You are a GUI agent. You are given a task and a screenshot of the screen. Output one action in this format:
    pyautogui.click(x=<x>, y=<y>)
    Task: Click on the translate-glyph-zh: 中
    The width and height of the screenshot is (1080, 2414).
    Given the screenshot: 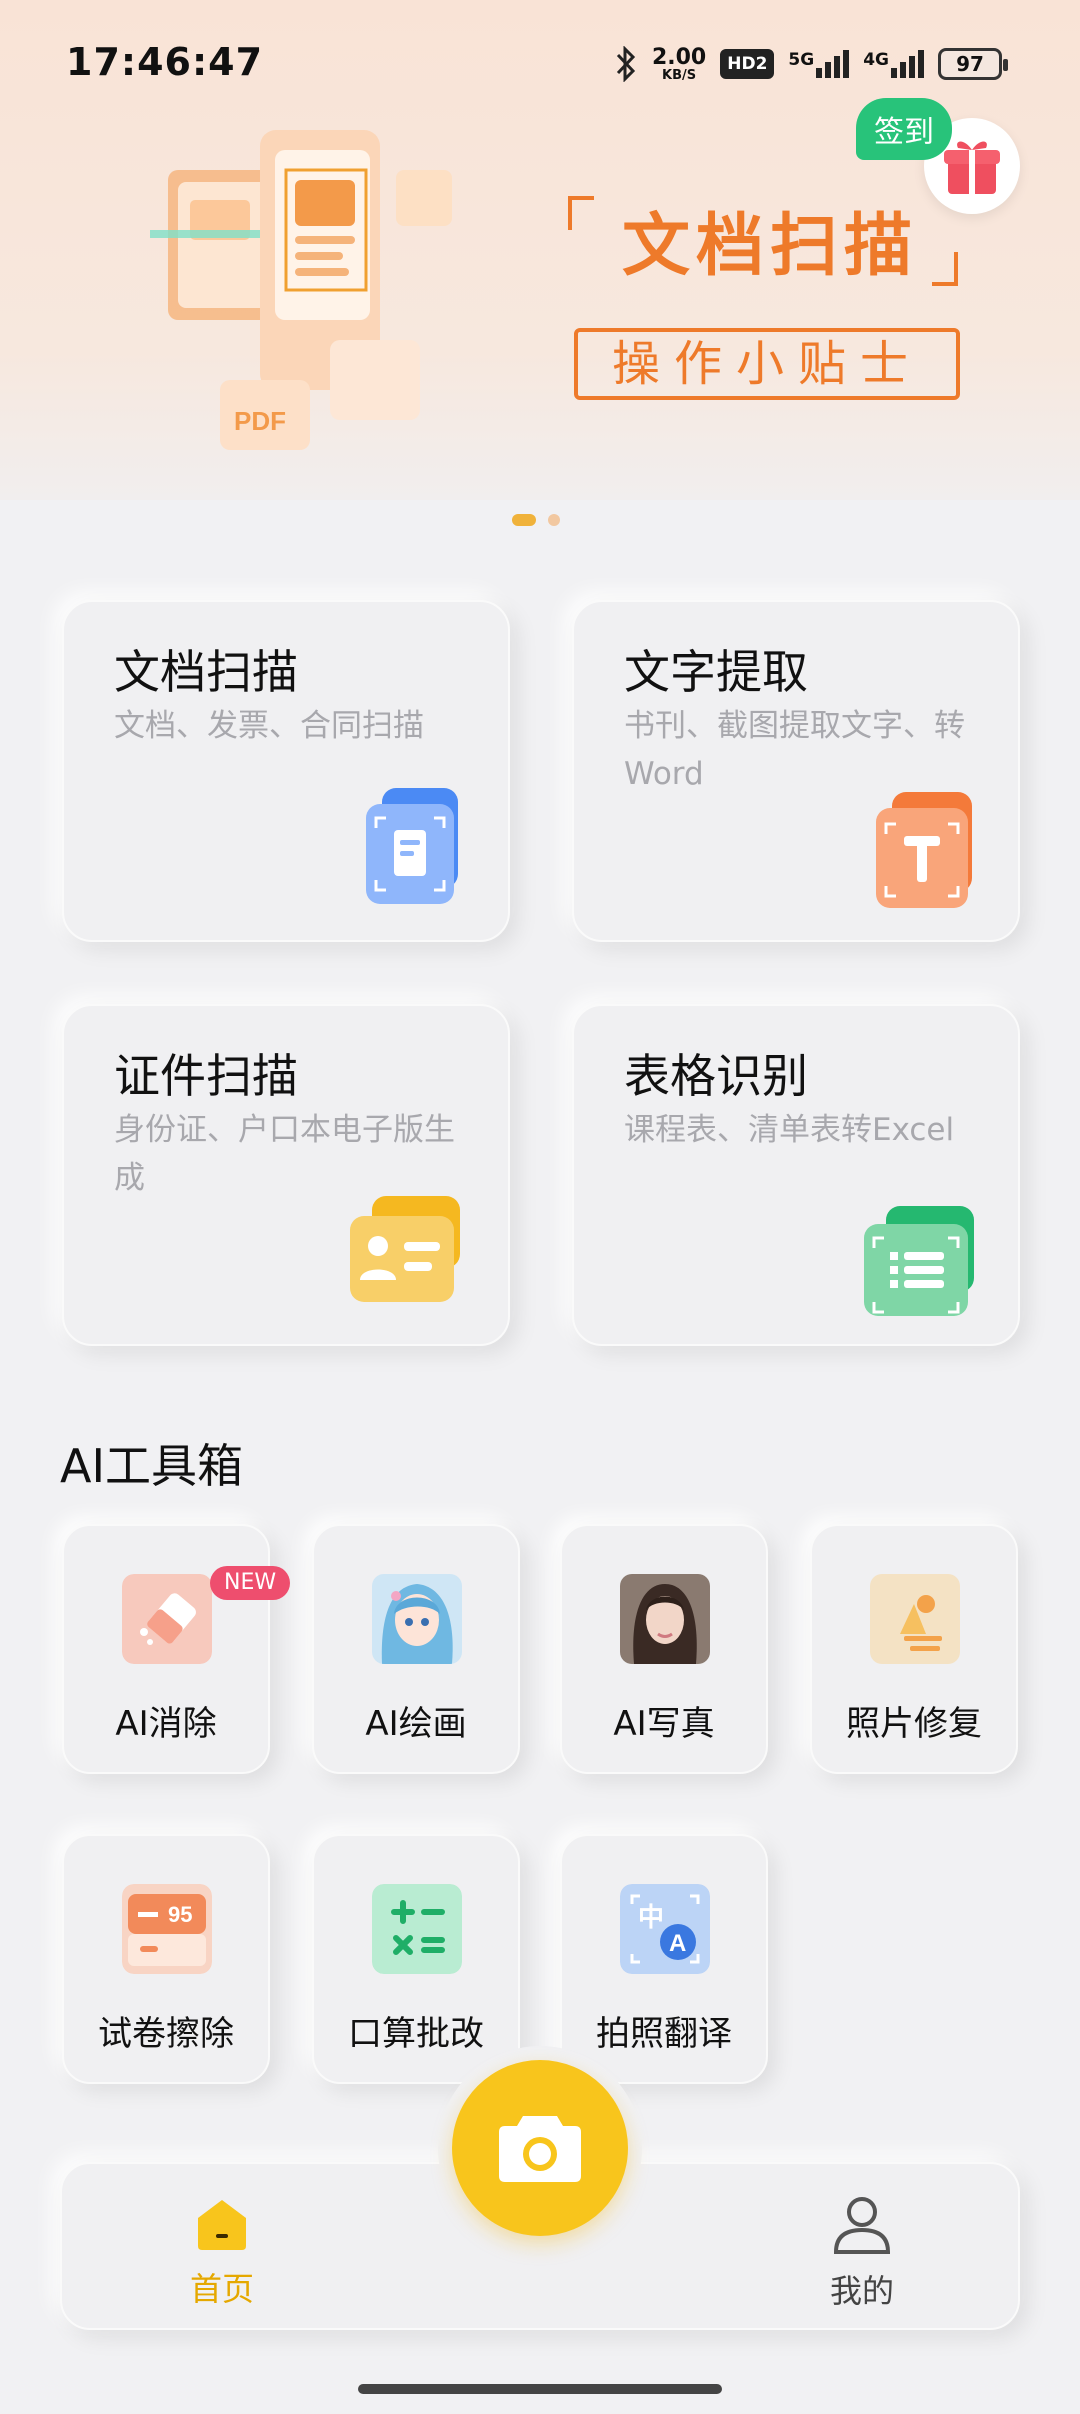 What is the action you would take?
    pyautogui.click(x=651, y=1918)
    